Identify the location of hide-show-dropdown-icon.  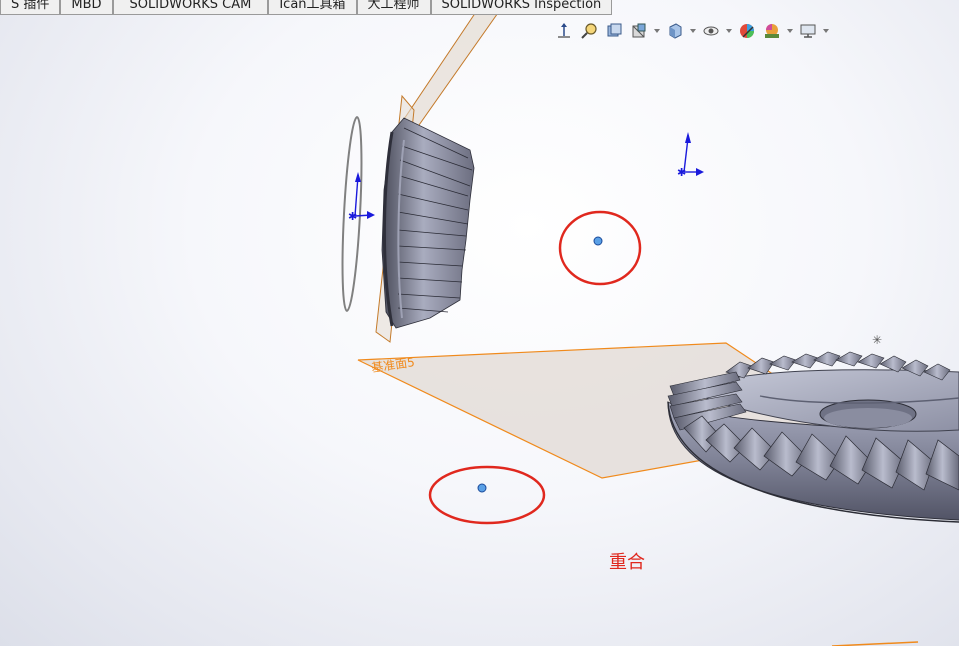
(729, 31).